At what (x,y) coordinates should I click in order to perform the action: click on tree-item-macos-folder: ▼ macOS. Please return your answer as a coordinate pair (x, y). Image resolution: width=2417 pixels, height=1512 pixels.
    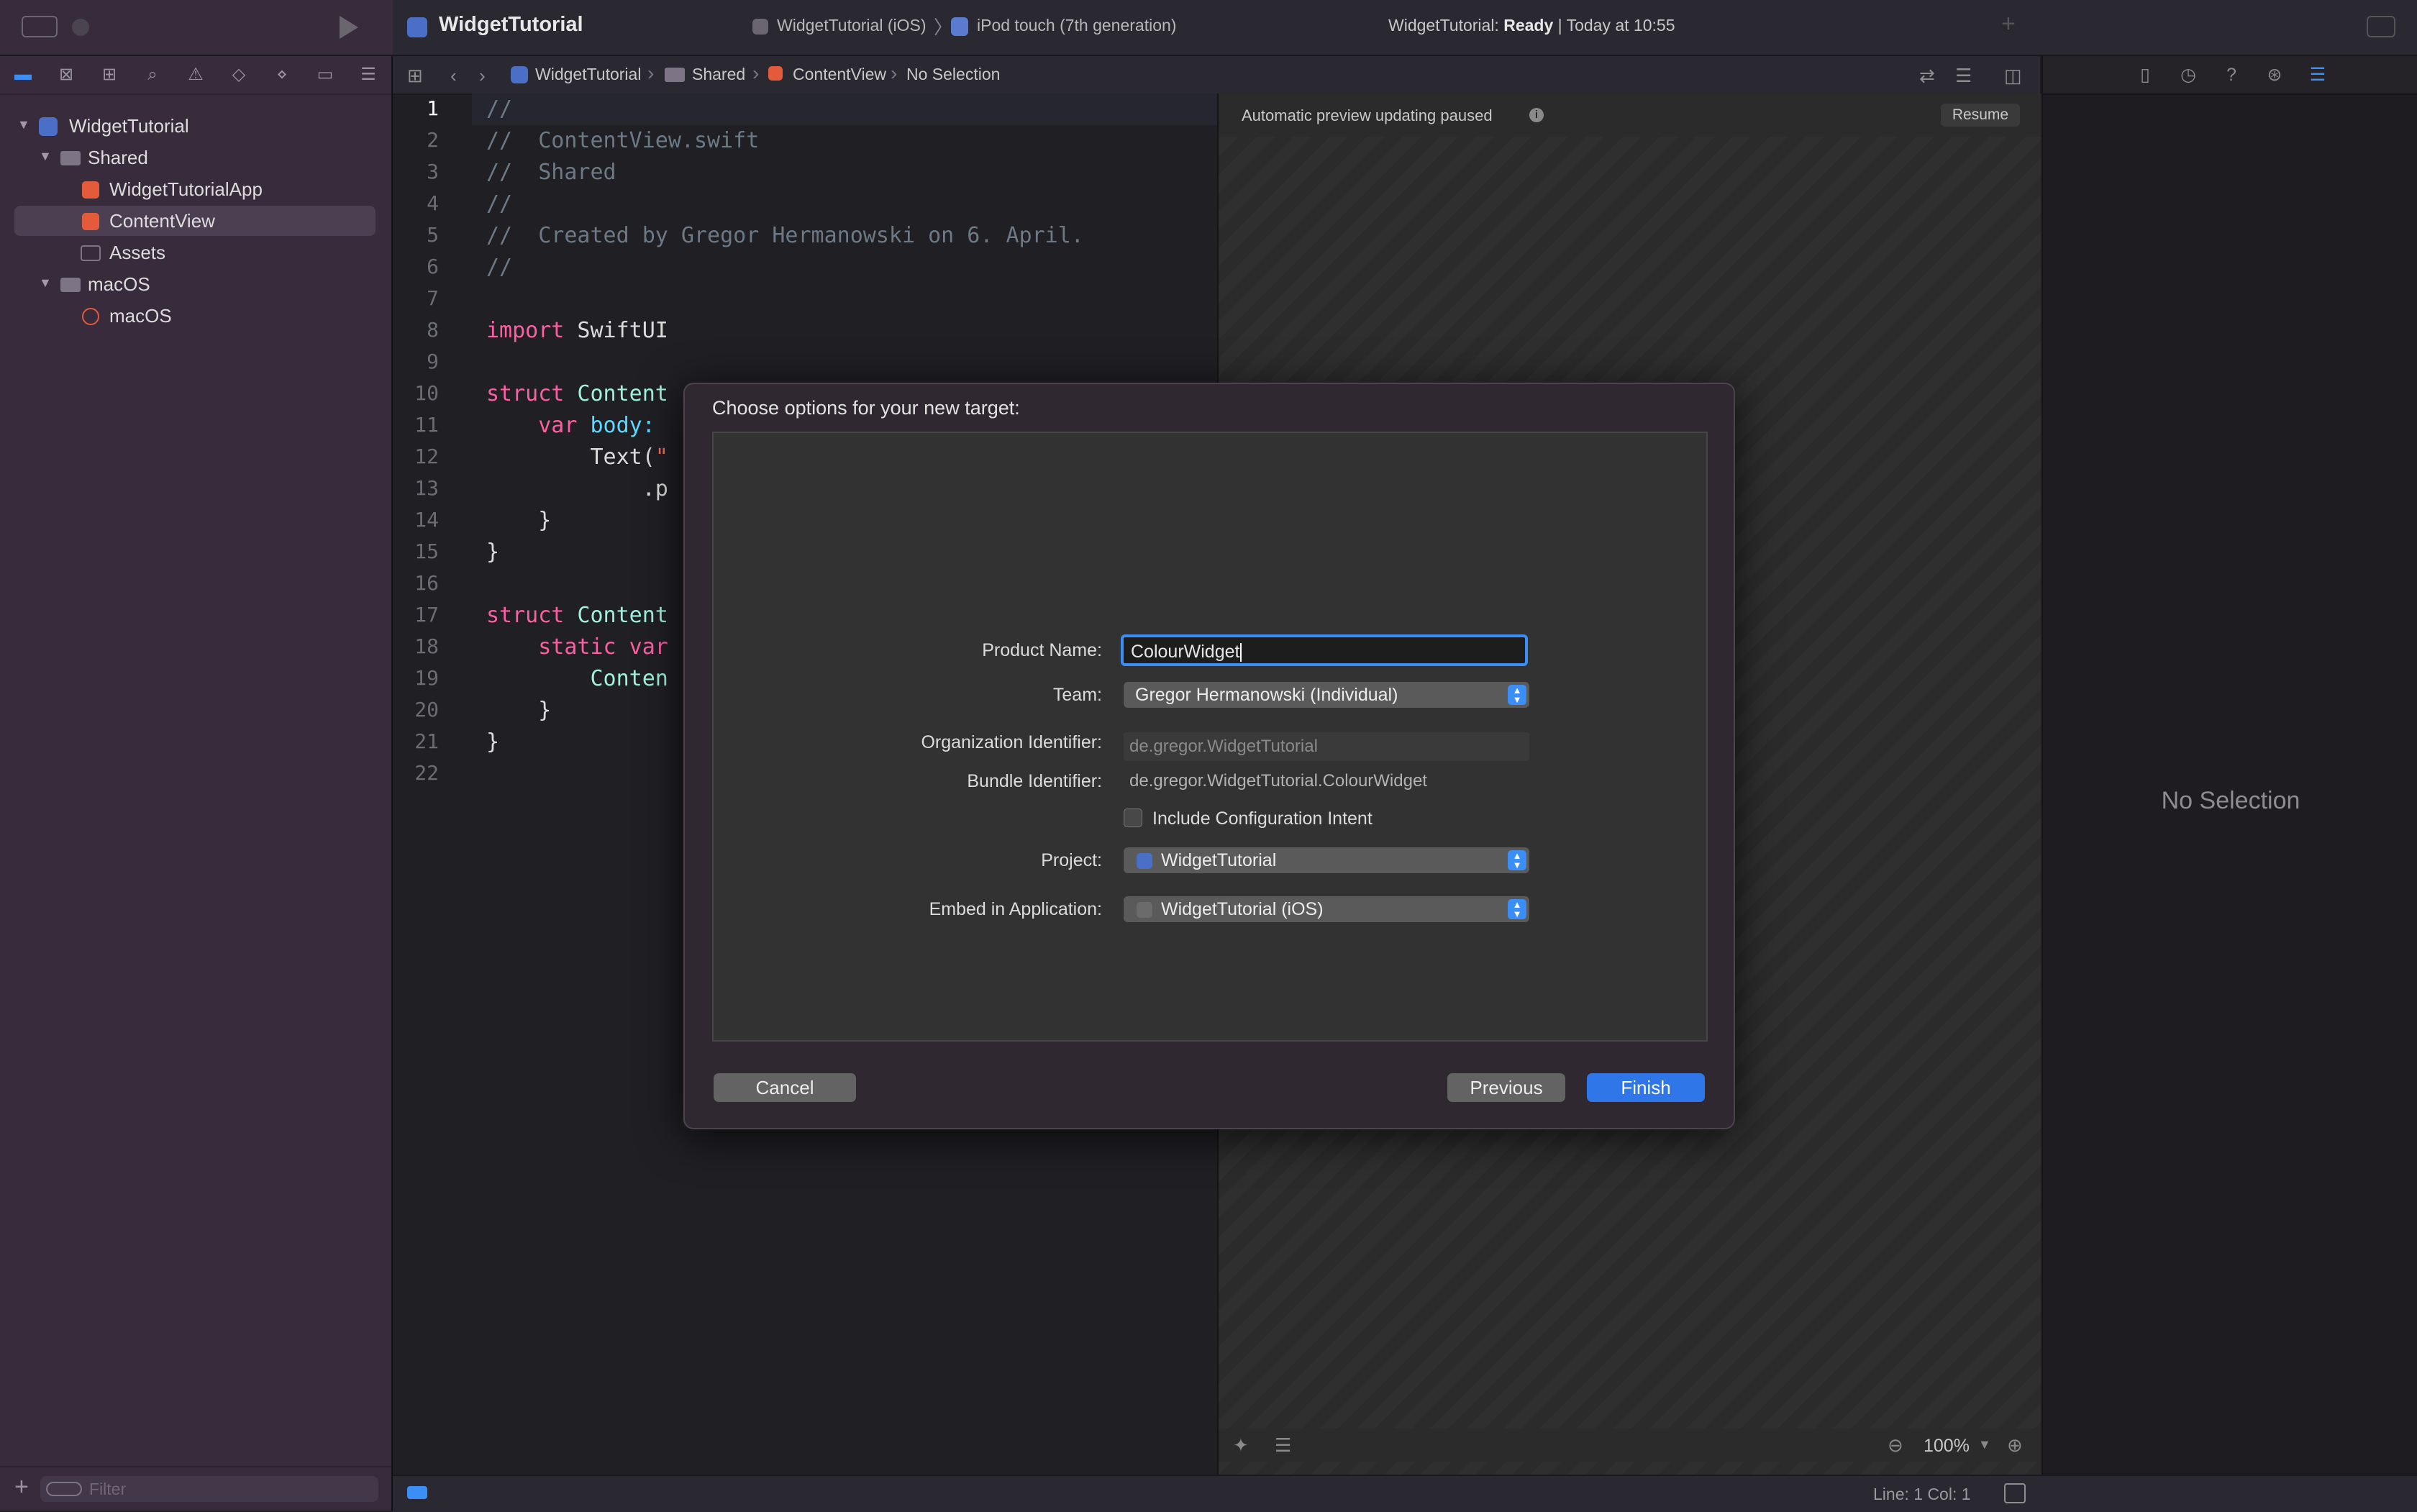
    Looking at the image, I should click on (195, 284).